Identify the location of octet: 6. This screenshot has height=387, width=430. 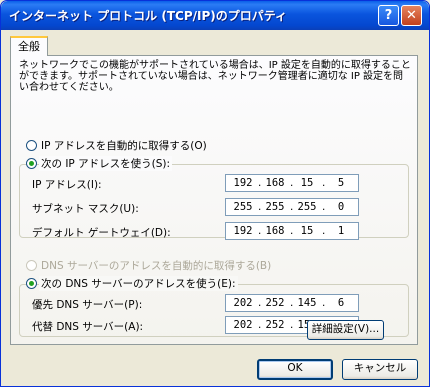
(341, 303).